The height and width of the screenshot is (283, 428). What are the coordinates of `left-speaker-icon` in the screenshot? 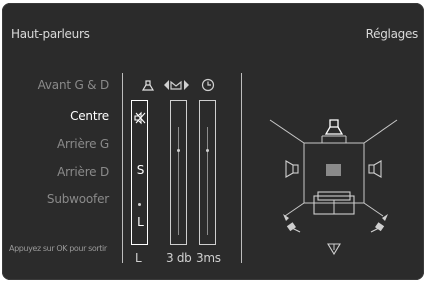 It's located at (292, 169).